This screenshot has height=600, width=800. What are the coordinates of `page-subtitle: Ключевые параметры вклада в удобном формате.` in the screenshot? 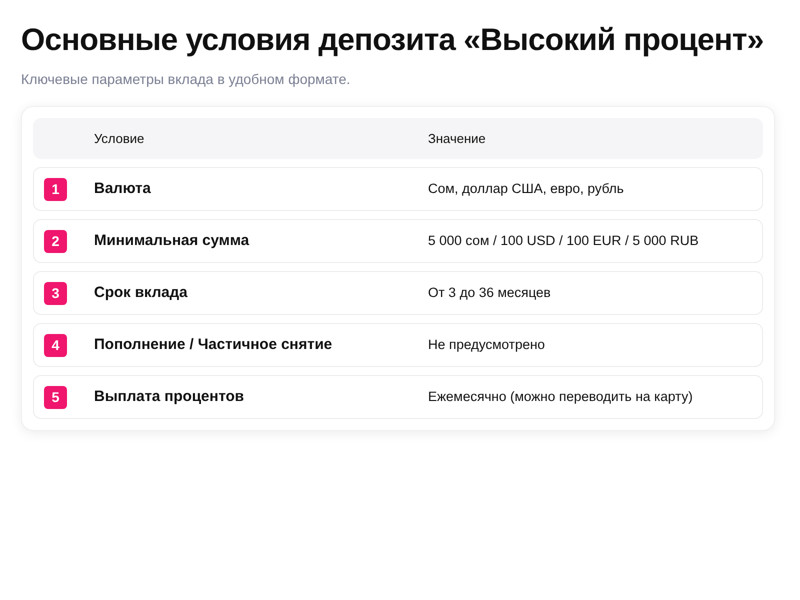 It's located at (185, 79).